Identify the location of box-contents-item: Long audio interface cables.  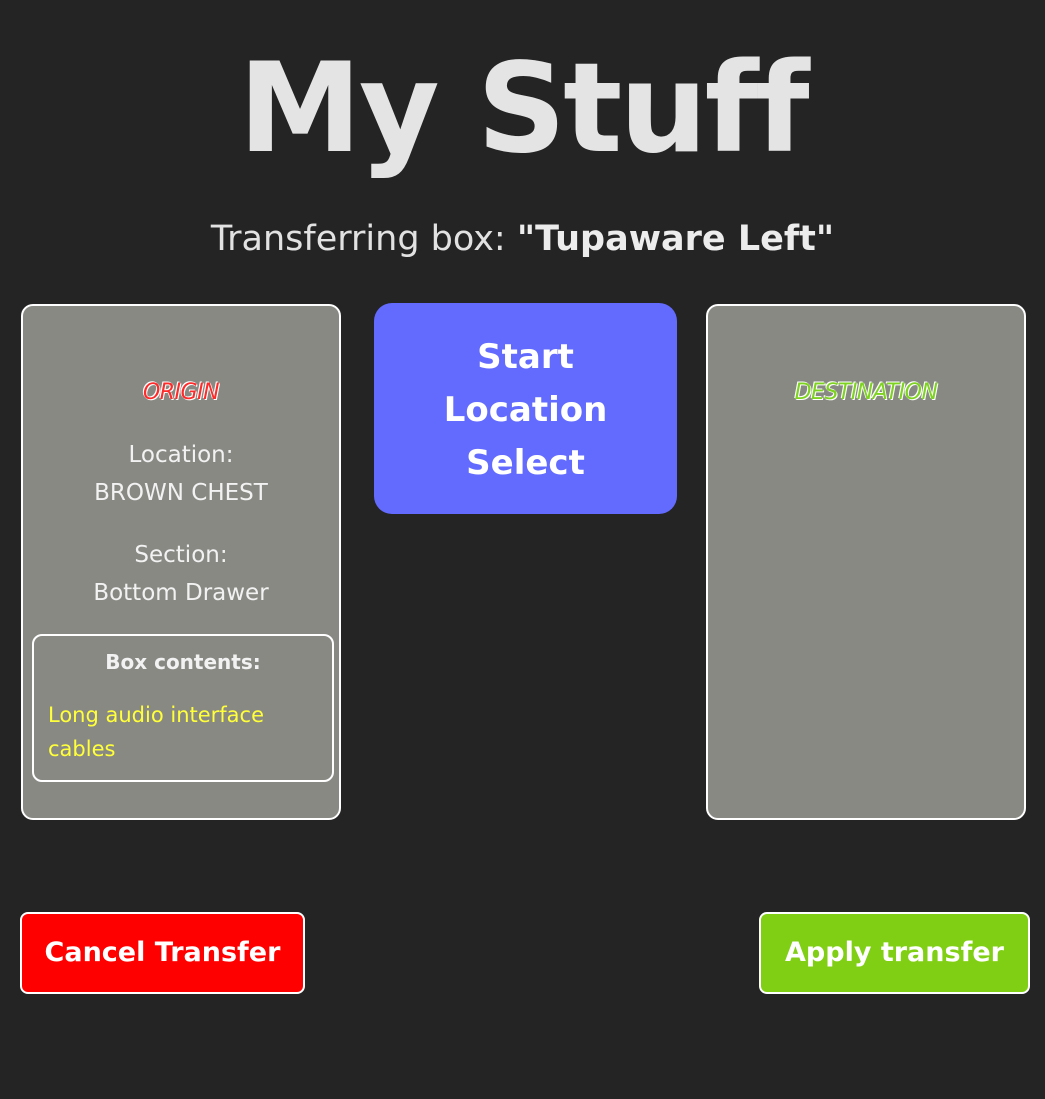
(156, 732).